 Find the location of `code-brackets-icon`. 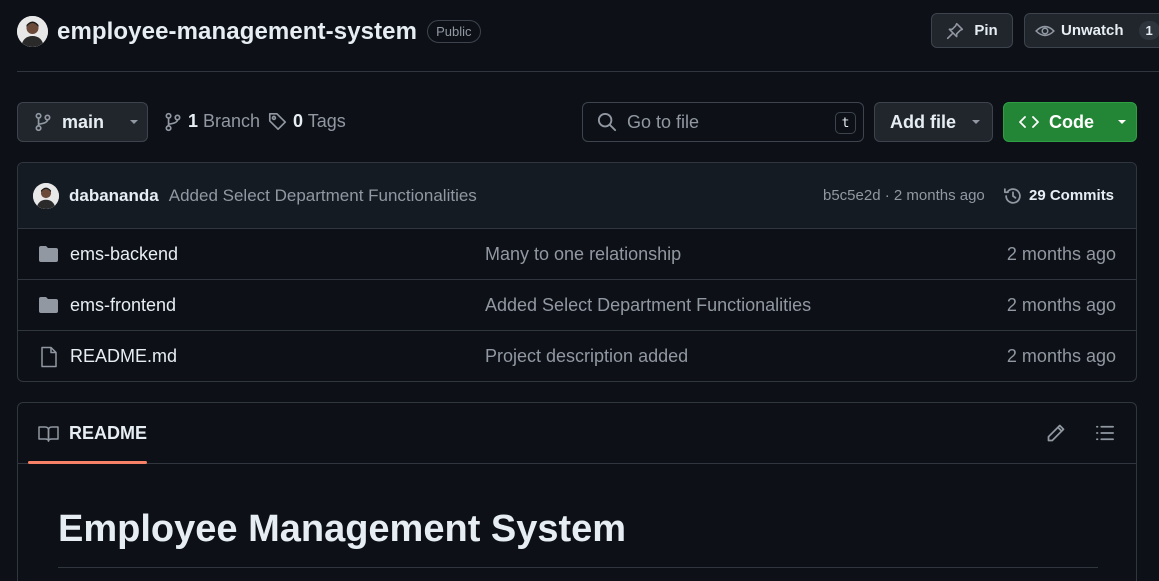

code-brackets-icon is located at coordinates (1029, 122).